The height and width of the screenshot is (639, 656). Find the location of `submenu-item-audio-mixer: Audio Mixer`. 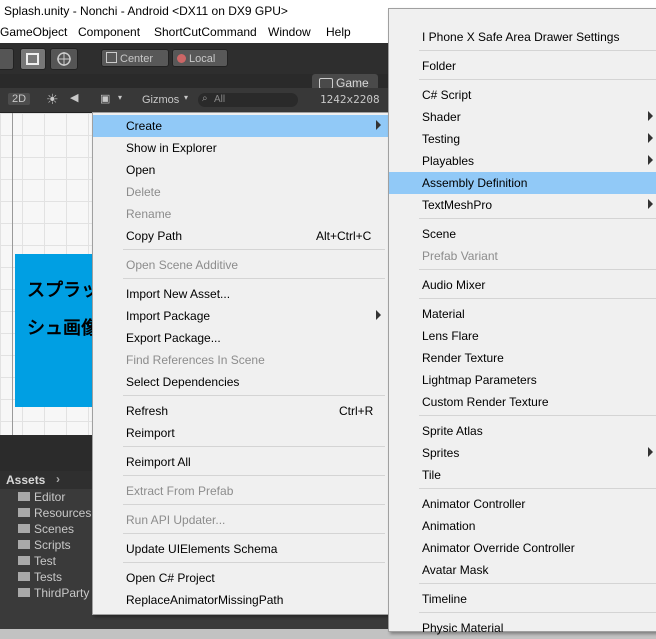

submenu-item-audio-mixer: Audio Mixer is located at coordinates (522, 285).